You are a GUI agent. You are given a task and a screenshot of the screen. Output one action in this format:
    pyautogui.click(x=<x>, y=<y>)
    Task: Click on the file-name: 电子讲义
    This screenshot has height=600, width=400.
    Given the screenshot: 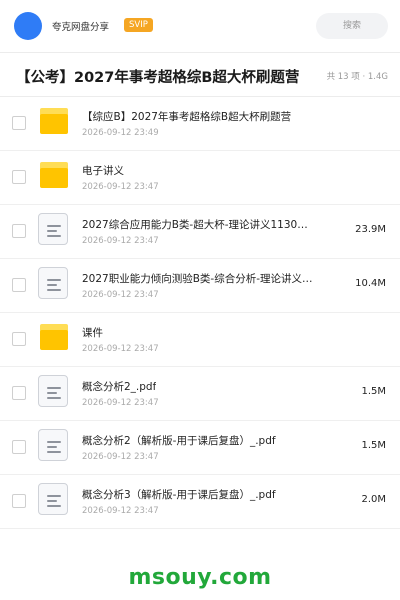 What is the action you would take?
    pyautogui.click(x=103, y=170)
    